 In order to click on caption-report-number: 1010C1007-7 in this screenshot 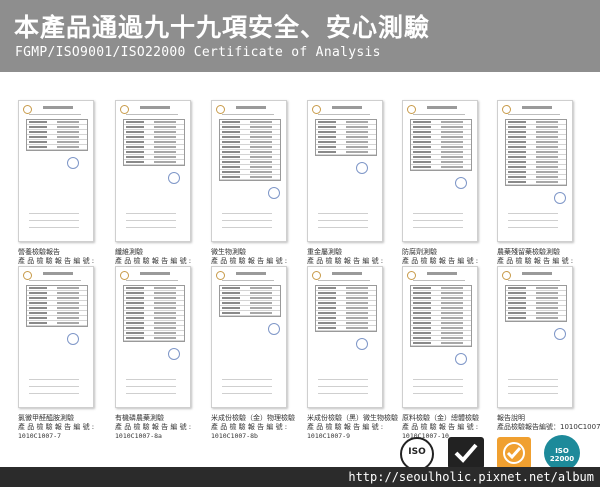, I will do `click(40, 436)`.